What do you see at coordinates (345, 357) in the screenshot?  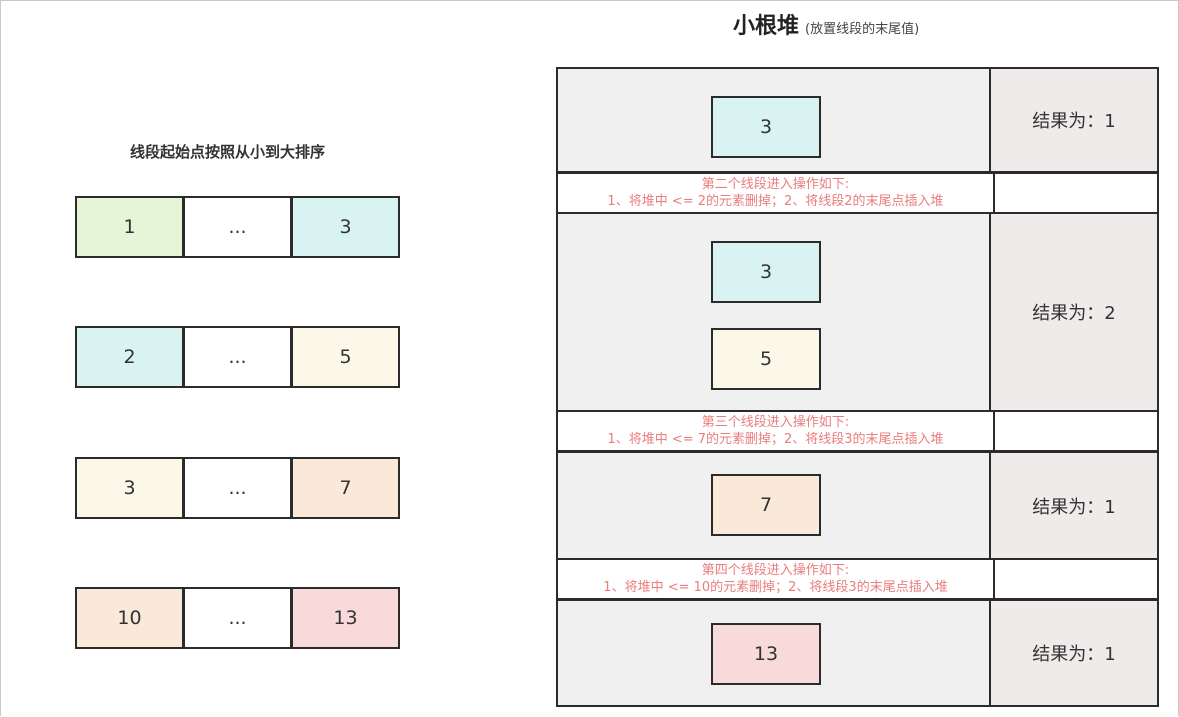 I see `segment-end: 5` at bounding box center [345, 357].